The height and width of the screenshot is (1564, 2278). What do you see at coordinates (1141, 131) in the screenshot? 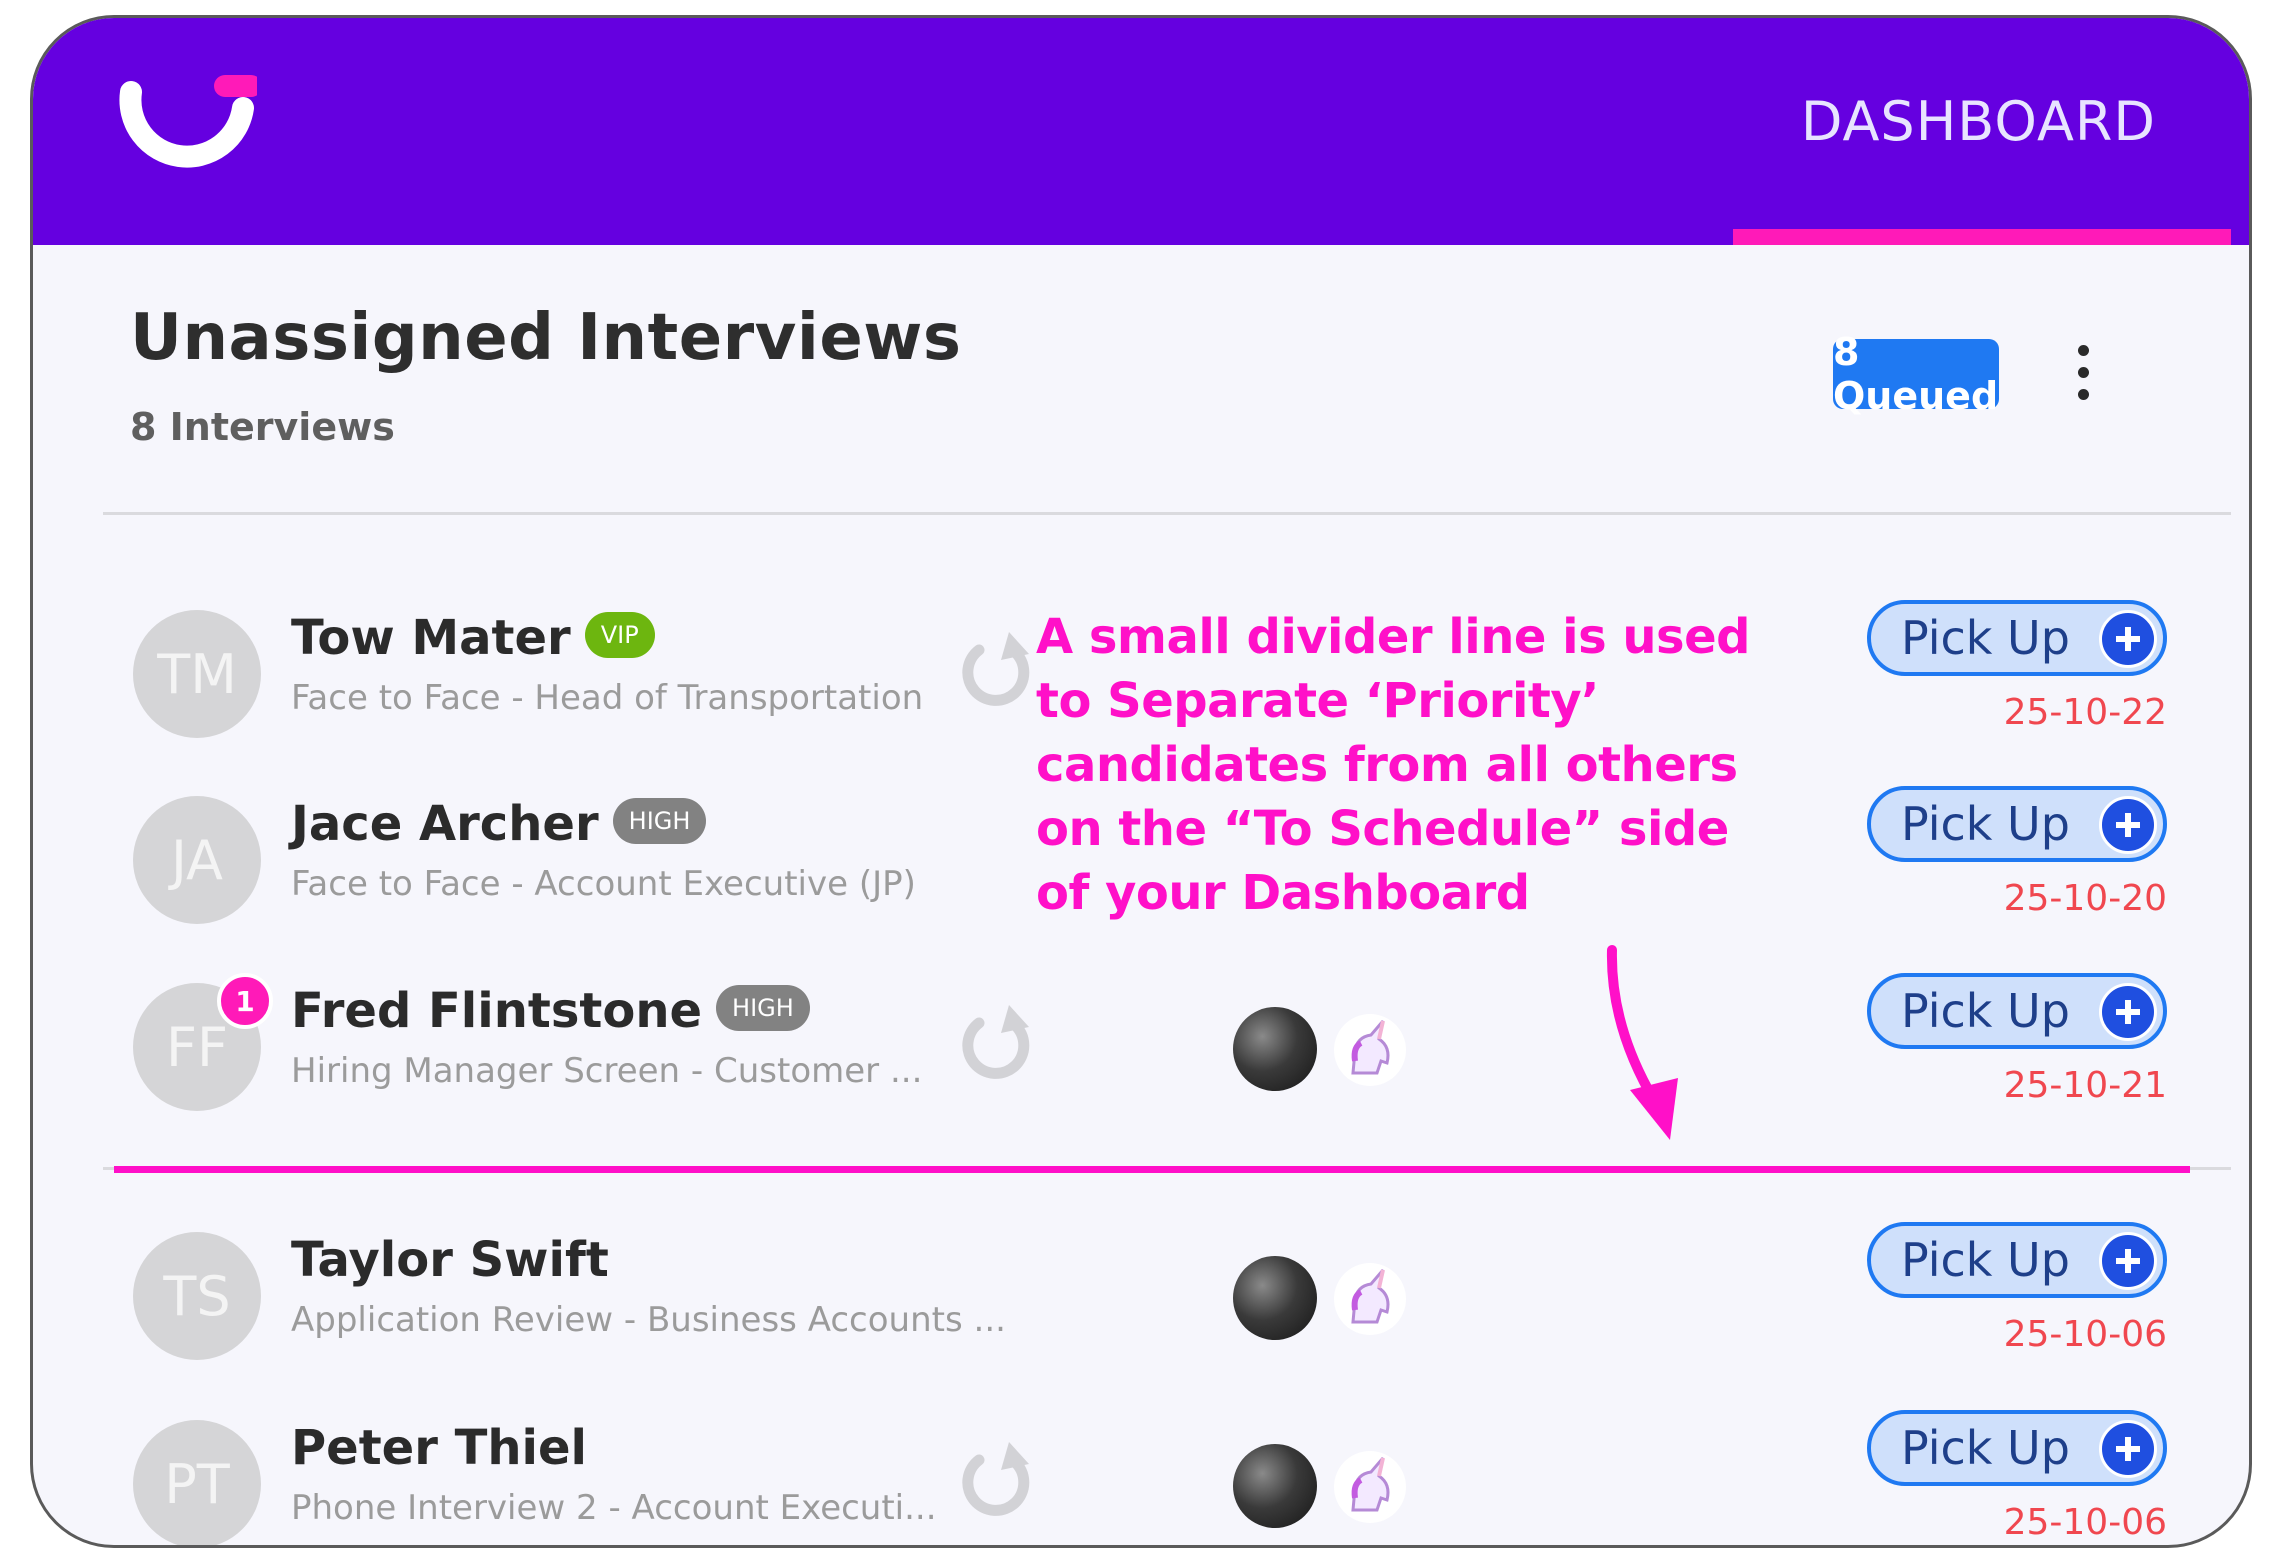
I see `top-bar: DASHBOARD` at bounding box center [1141, 131].